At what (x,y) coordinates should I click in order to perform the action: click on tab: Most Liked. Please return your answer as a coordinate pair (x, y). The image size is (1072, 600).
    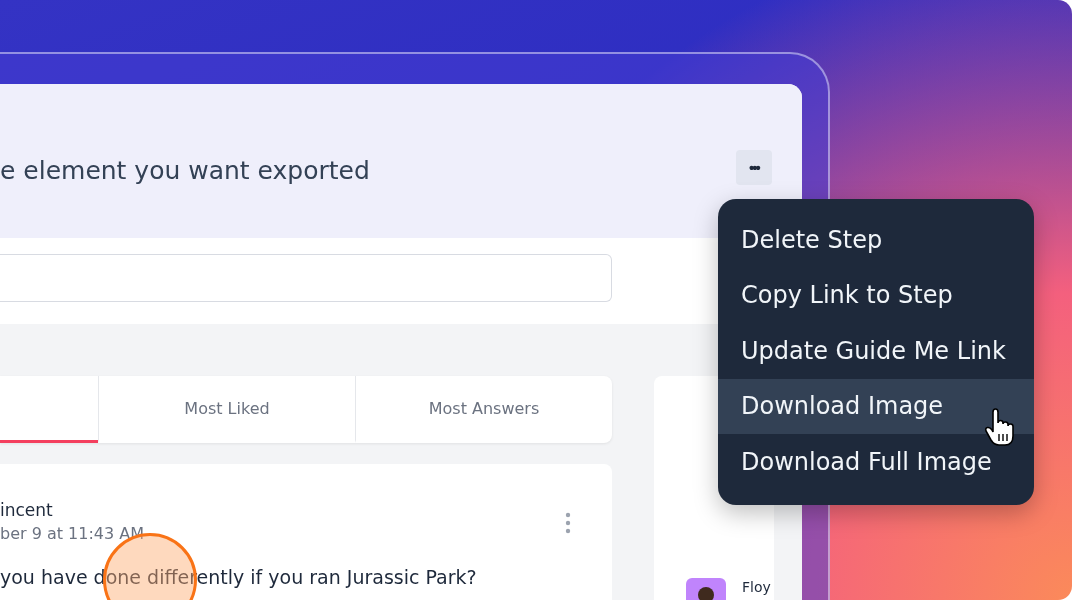
    Looking at the image, I should click on (226, 409).